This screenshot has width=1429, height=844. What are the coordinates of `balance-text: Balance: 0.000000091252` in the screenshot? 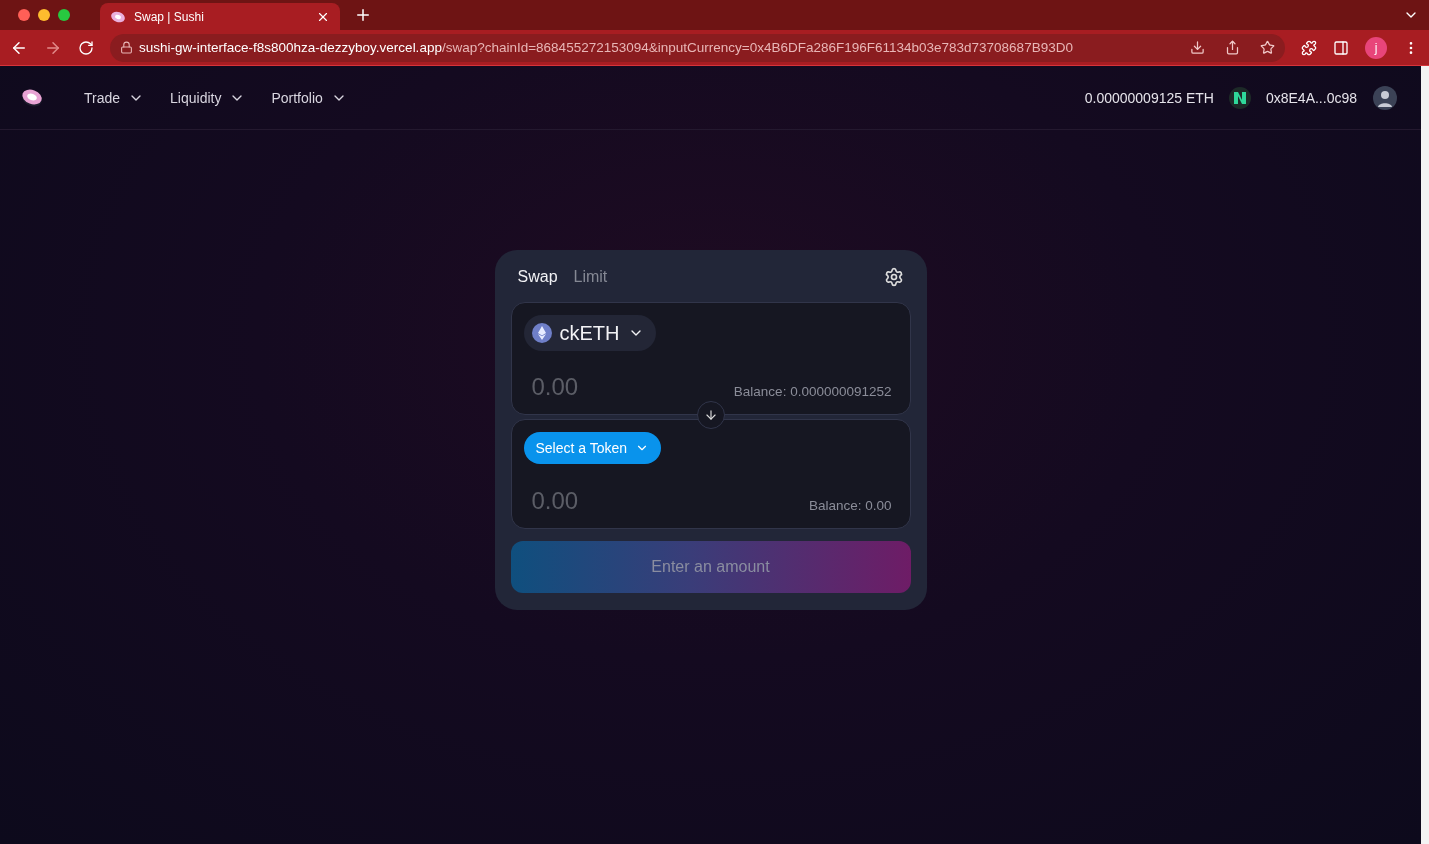 It's located at (812, 391).